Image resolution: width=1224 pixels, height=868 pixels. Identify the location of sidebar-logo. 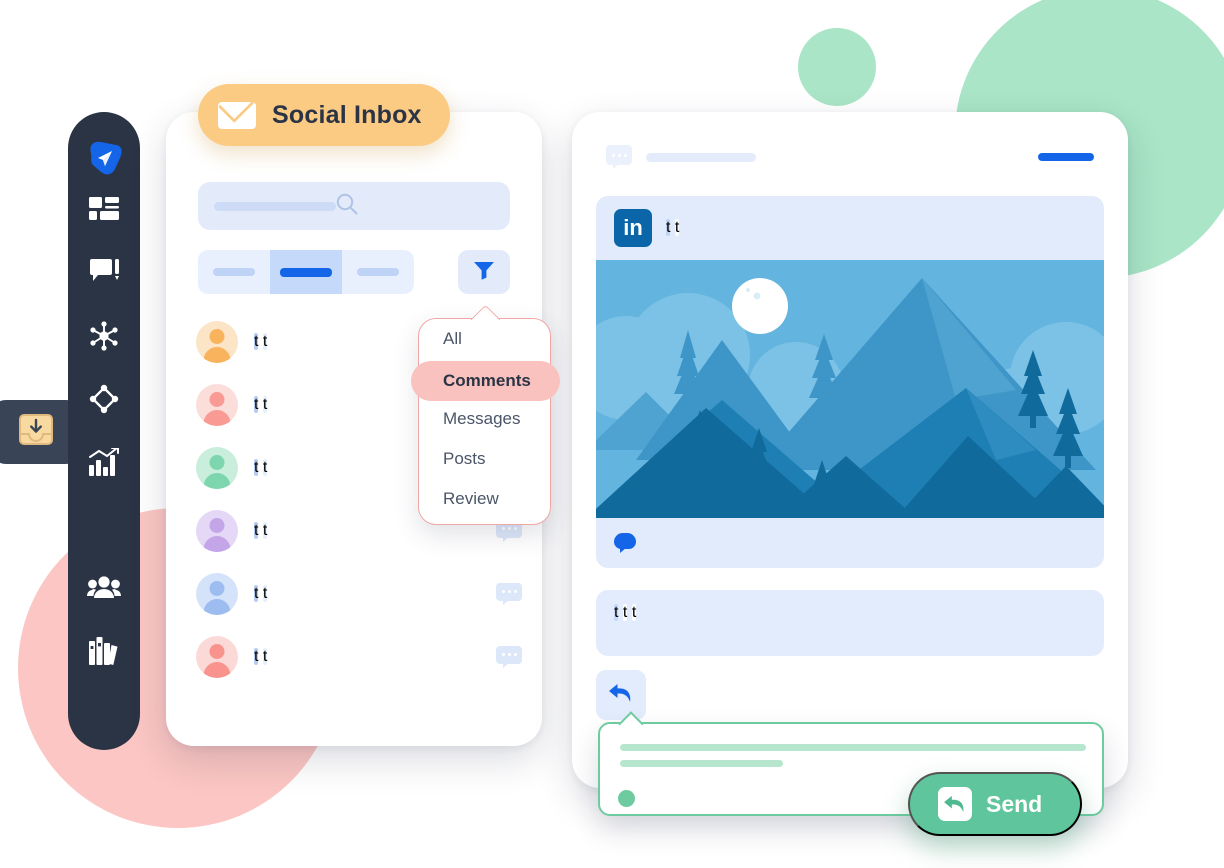
(104, 158).